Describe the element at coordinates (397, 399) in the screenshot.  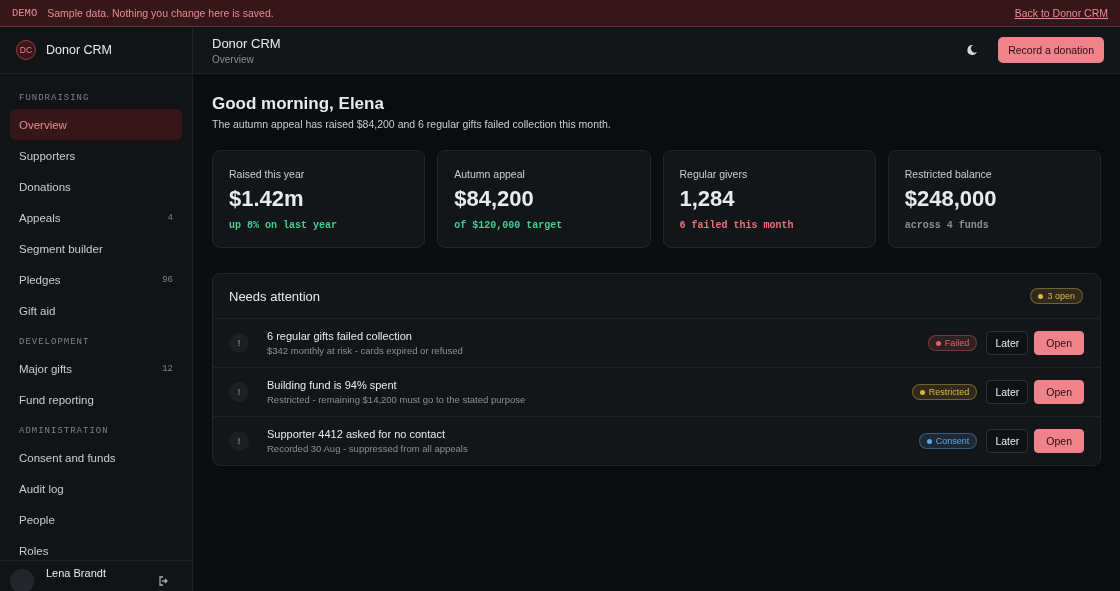
I see `item-detail: Restricted - remaining $14,200 must go to the stated purpose` at that location.